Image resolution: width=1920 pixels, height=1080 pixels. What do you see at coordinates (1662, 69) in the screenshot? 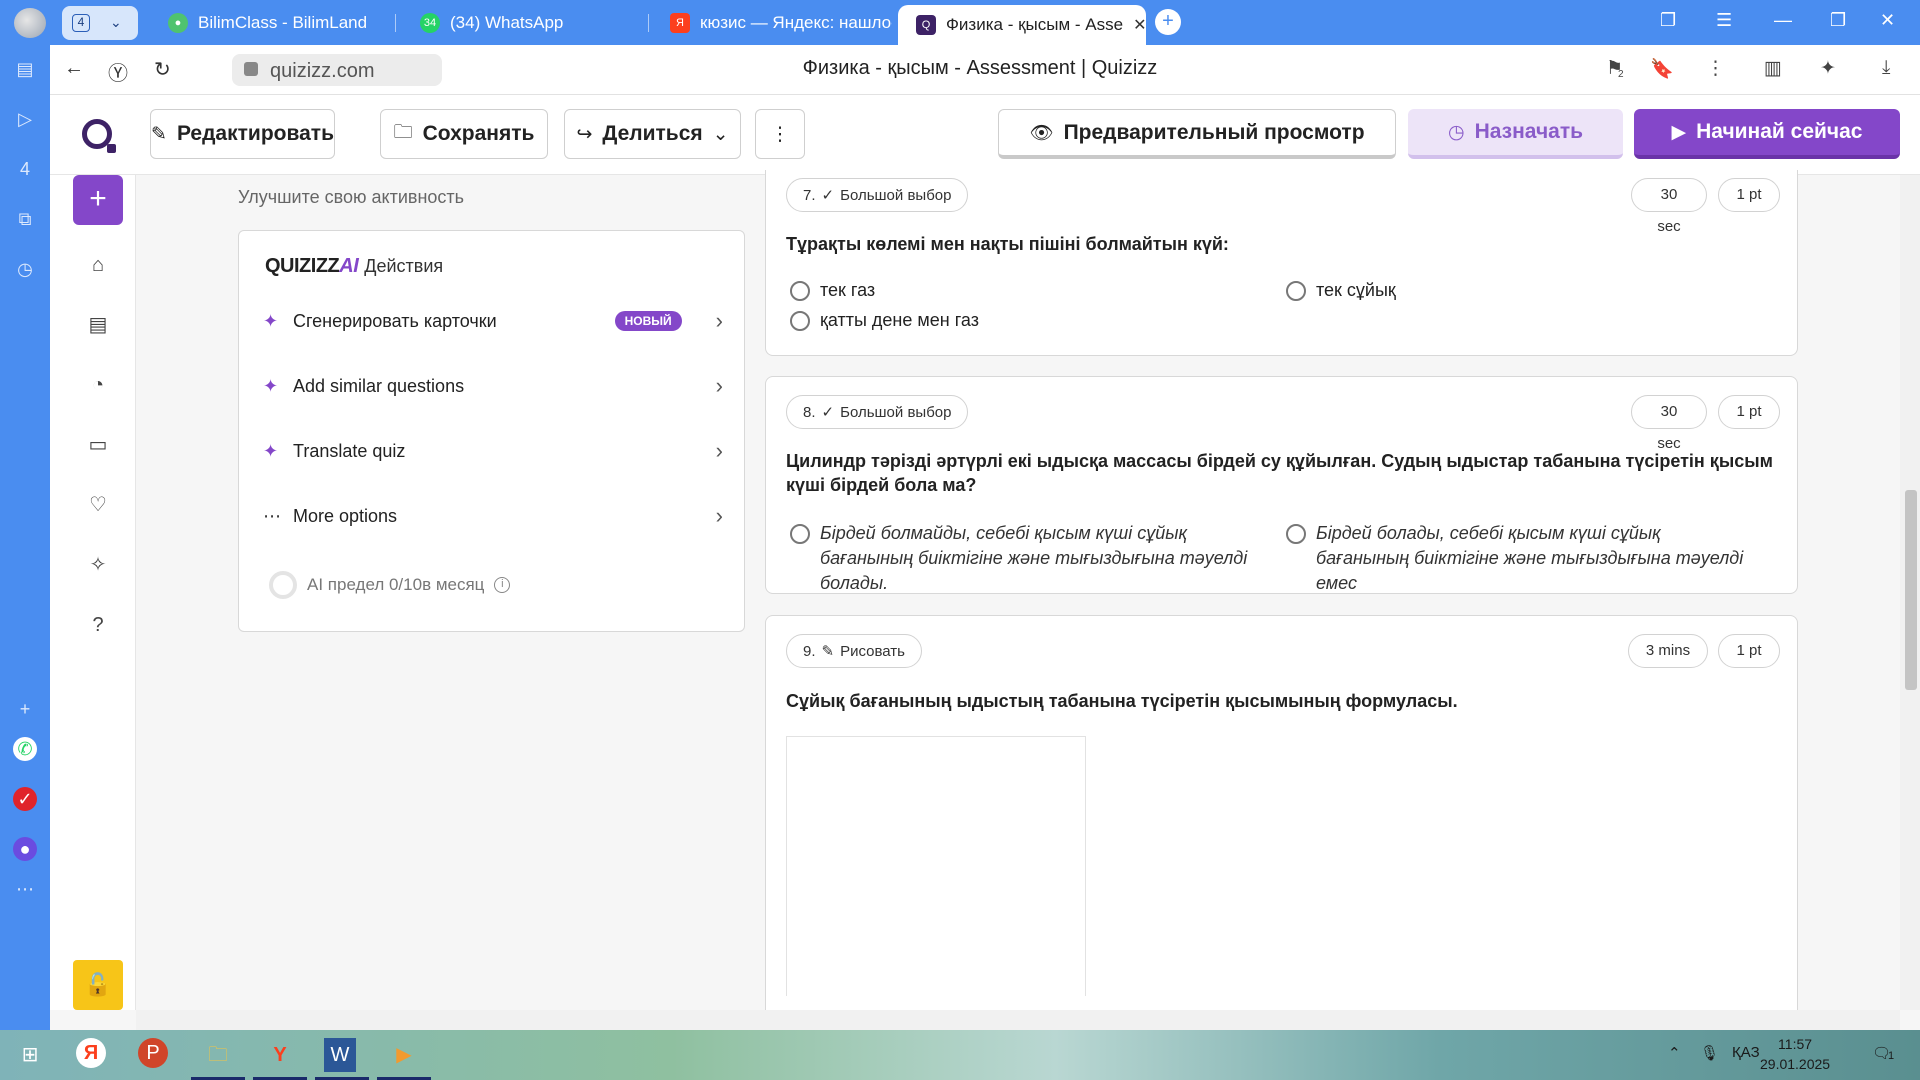
I see `bookmark-icon: 🔖` at bounding box center [1662, 69].